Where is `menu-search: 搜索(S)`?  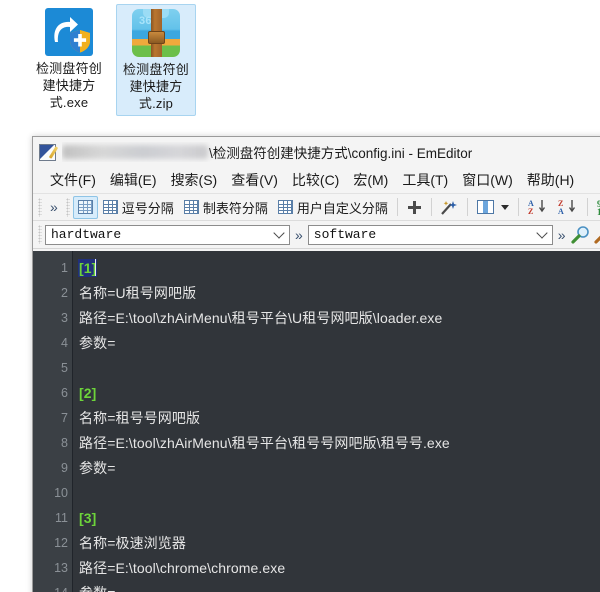
menu-search: 搜索(S) is located at coordinates (194, 180).